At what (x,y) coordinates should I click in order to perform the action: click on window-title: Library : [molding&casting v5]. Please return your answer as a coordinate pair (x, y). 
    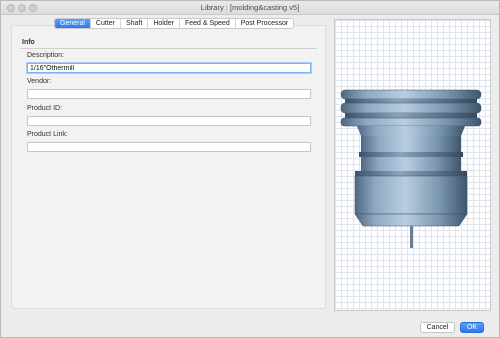
    Looking at the image, I should click on (250, 7).